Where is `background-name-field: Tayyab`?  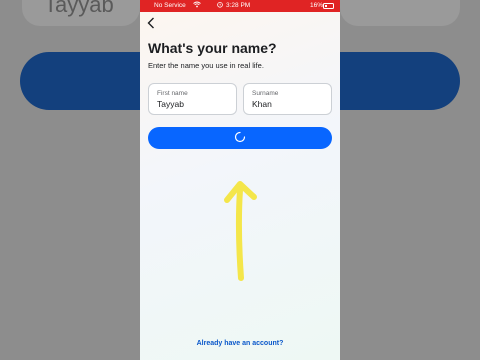 background-name-field: Tayyab is located at coordinates (81, 13).